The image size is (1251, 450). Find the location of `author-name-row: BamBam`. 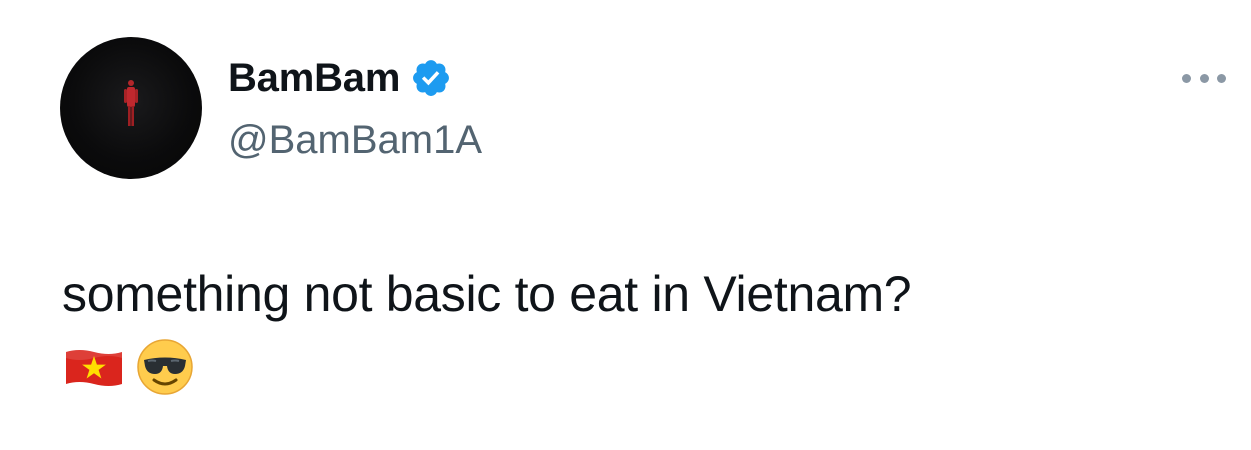

author-name-row: BamBam is located at coordinates (340, 78).